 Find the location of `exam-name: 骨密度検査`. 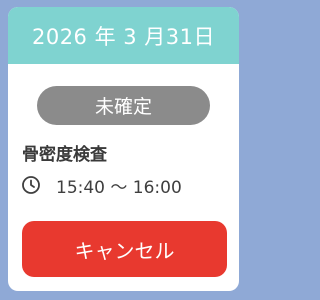

exam-name: 骨密度検査 is located at coordinates (64, 155).